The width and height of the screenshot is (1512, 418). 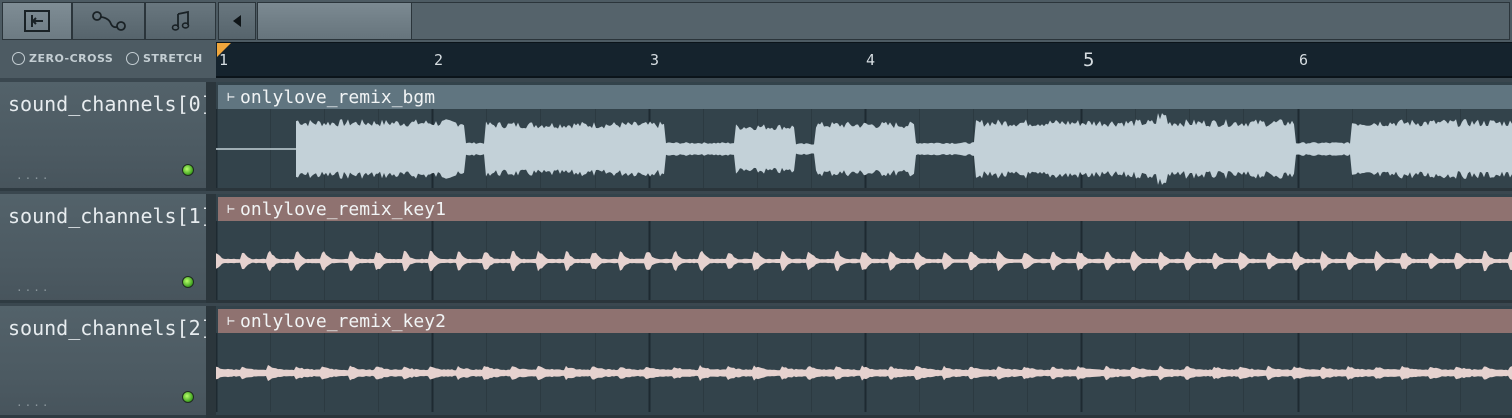 I want to click on bar-number: 2, so click(x=439, y=60).